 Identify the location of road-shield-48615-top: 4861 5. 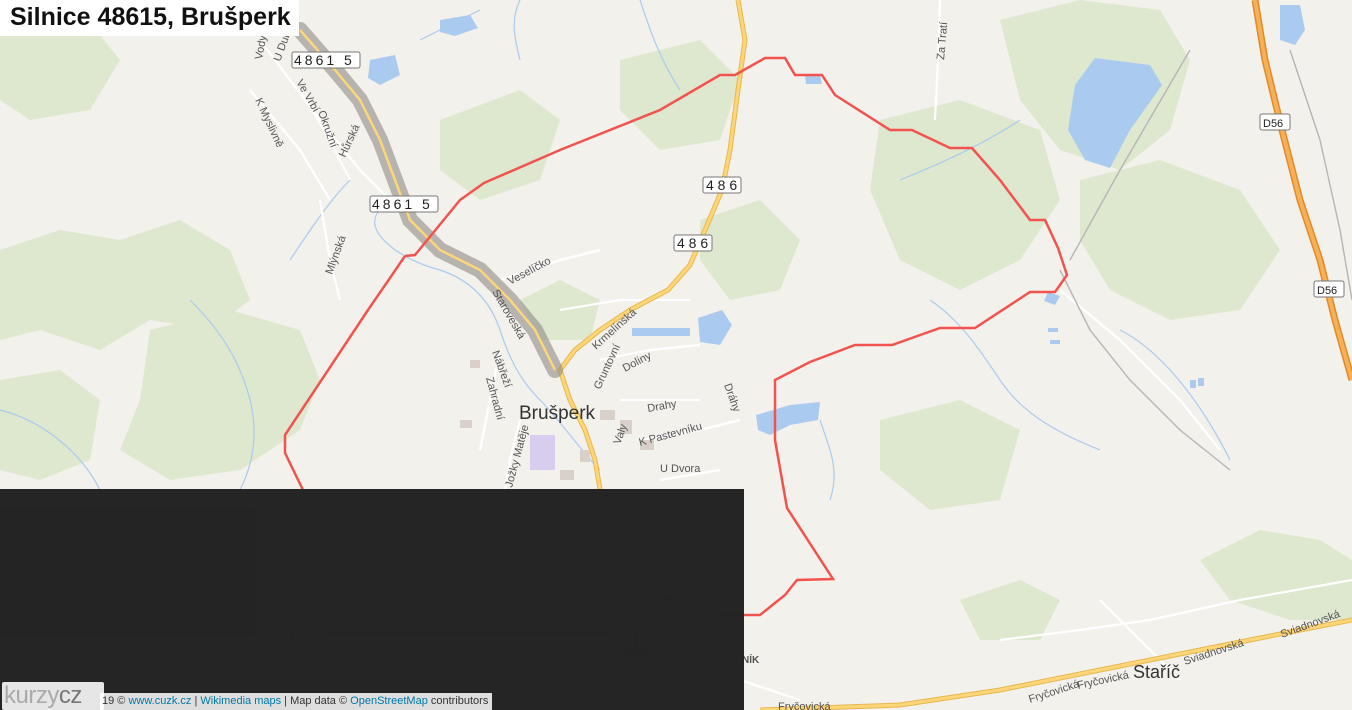
(326, 60).